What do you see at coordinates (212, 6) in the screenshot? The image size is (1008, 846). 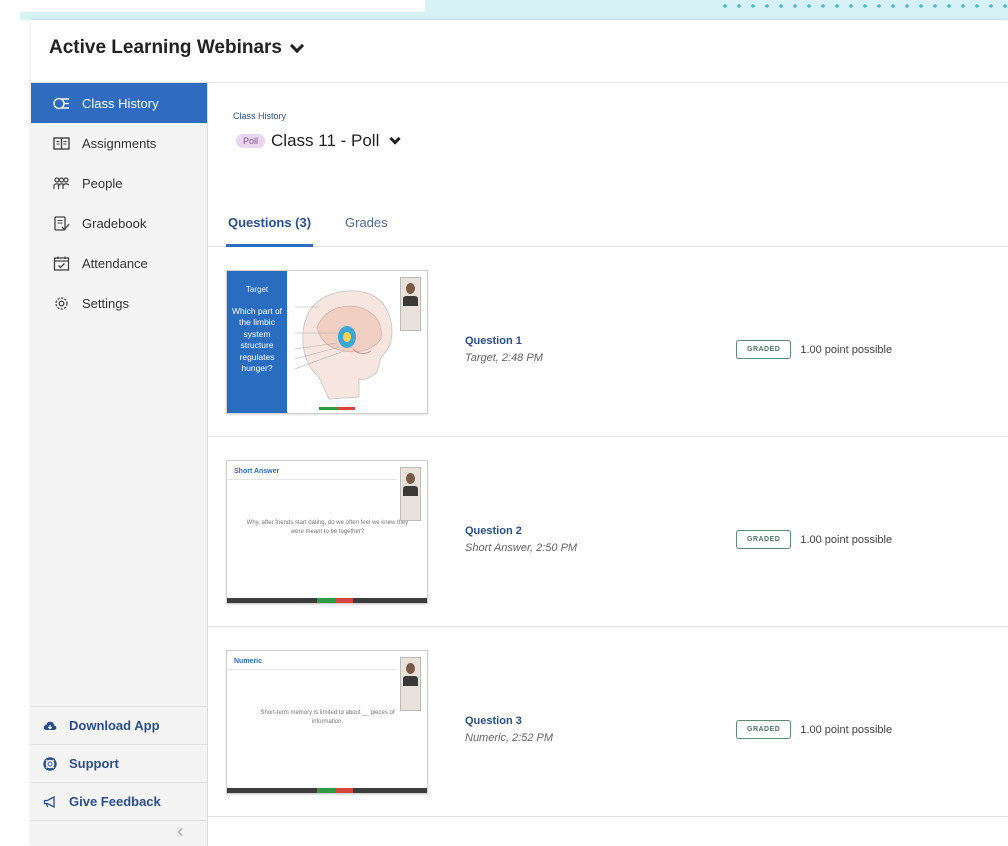 I see `backdrop-tab` at bounding box center [212, 6].